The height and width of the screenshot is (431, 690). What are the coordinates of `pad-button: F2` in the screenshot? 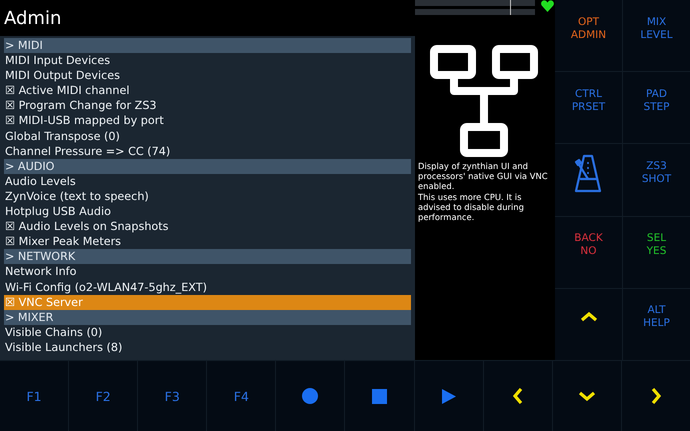 It's located at (103, 396).